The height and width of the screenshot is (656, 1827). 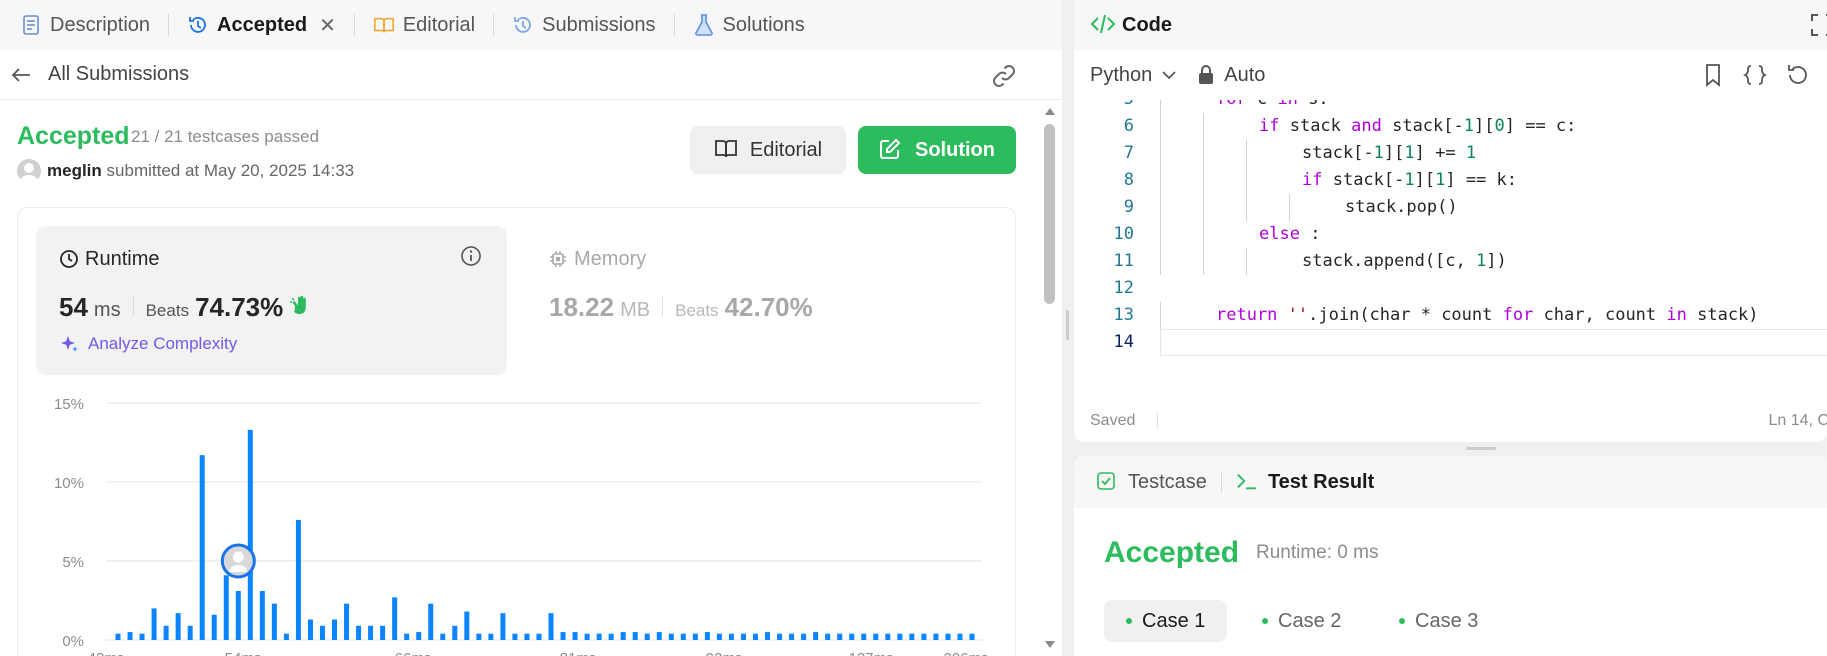 What do you see at coordinates (1450, 126) in the screenshot?
I see `code-line: 6 if stack and stack[-1][0] == c:` at bounding box center [1450, 126].